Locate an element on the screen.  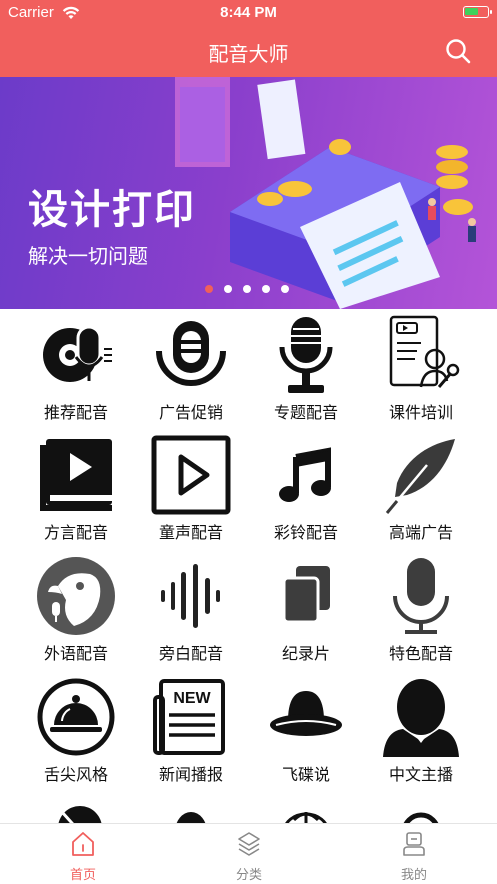
category-label: 中文主播 is located at coordinates (420, 774).